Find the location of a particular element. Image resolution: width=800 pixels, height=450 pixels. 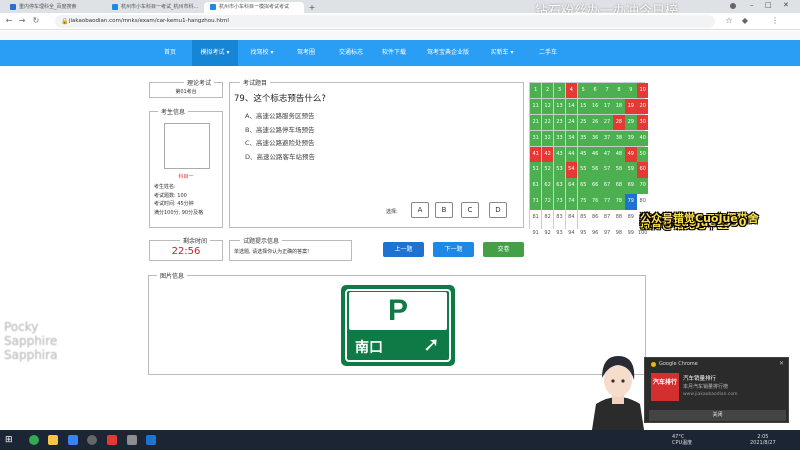

answer-grid-cell: 34 is located at coordinates (571, 138).